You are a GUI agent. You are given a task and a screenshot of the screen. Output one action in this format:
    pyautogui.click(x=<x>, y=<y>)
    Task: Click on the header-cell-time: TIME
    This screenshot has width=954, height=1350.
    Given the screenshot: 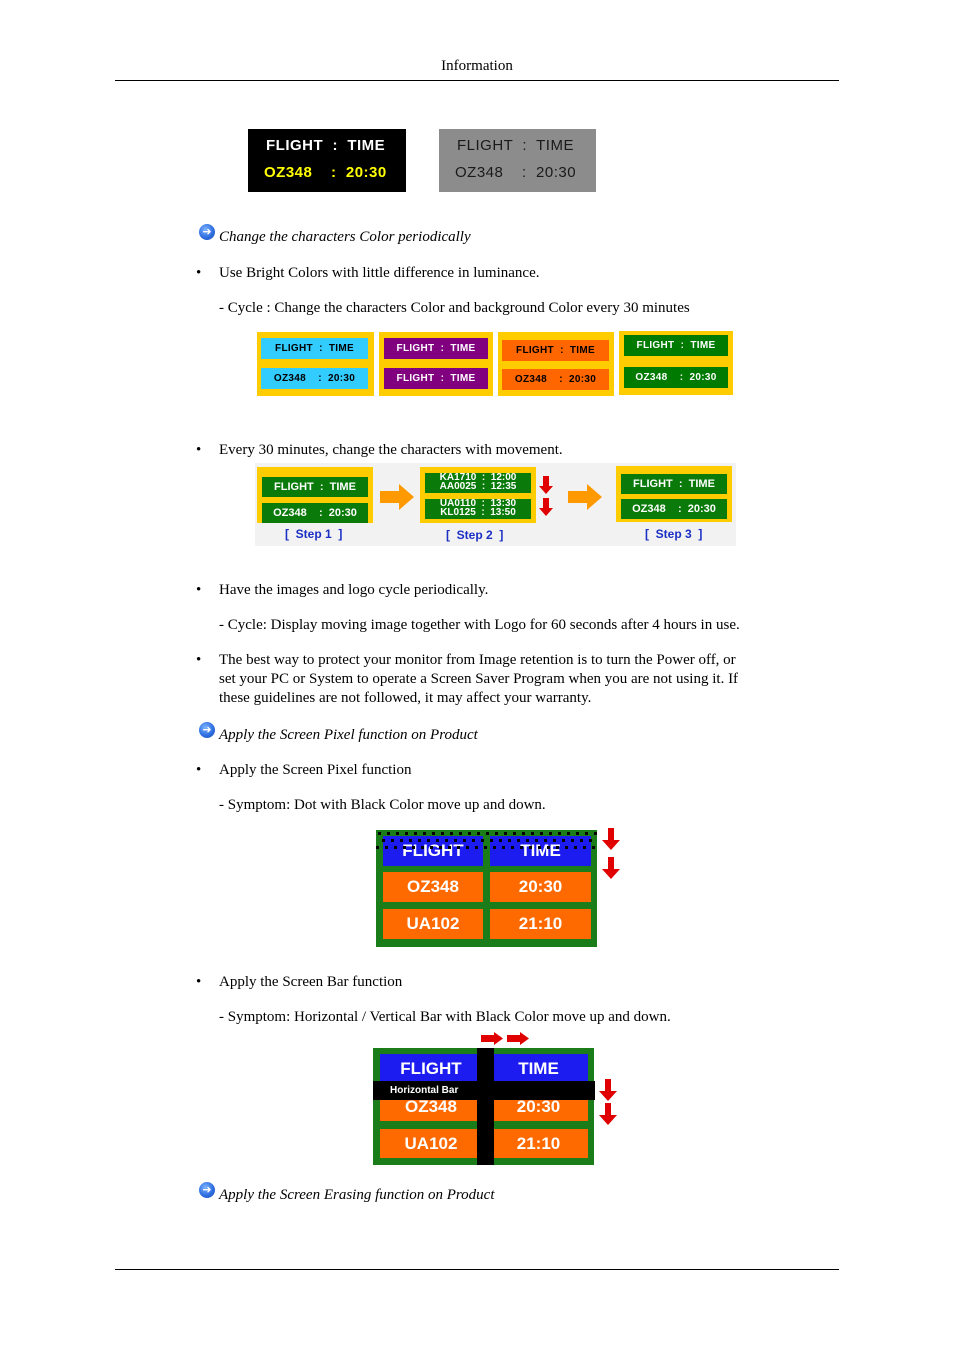 What is the action you would take?
    pyautogui.click(x=538, y=1068)
    